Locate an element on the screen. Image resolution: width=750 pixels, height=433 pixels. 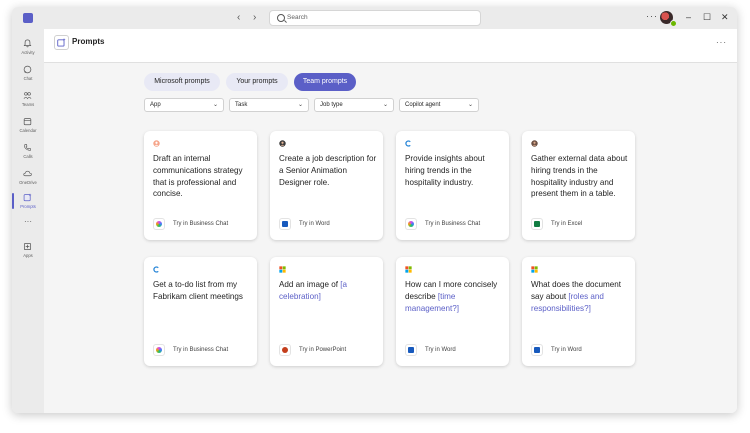
apps-icon is located at coordinates (27, 246).